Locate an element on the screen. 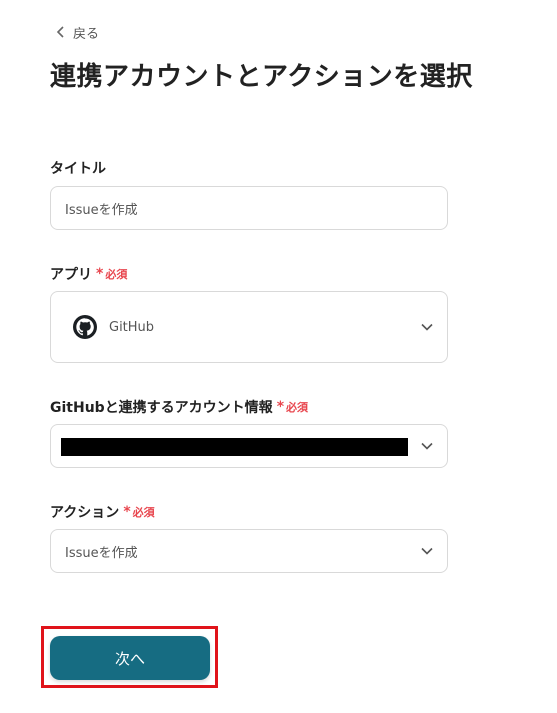  back-label: 戻る is located at coordinates (86, 34).